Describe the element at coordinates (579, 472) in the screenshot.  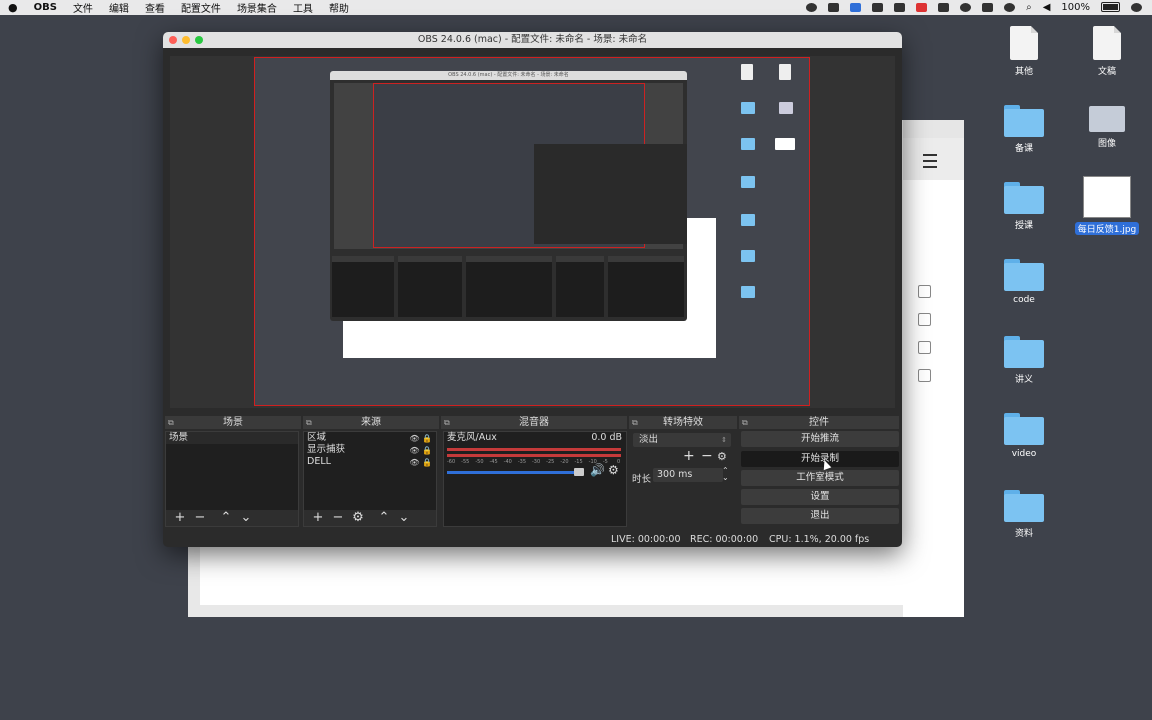
I see `volume-slider-handle` at that location.